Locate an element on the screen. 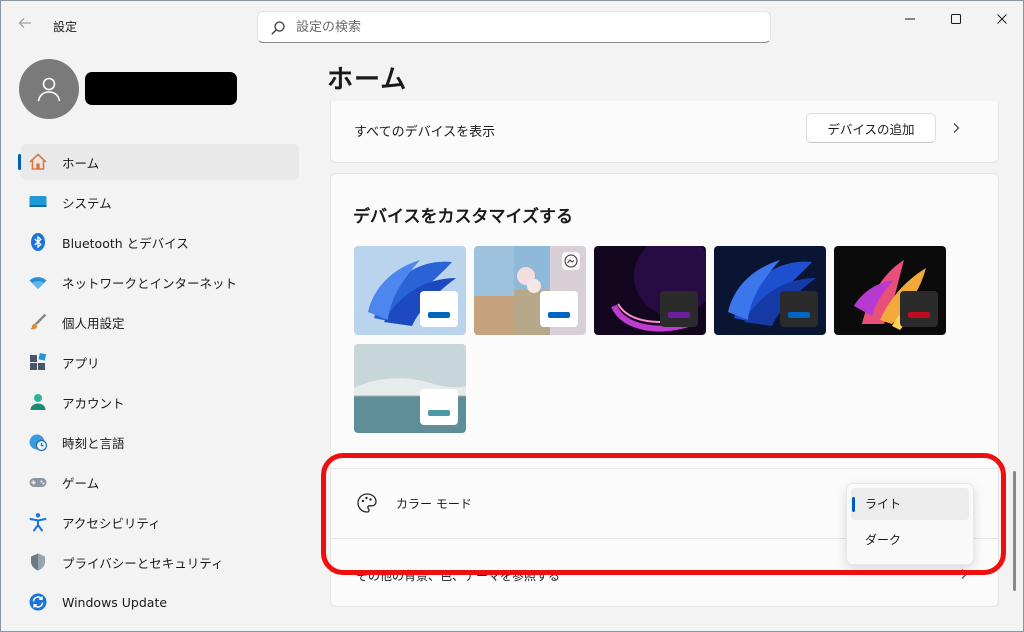  sidebar-item-time-language: 時刻と言語 is located at coordinates (160, 442).